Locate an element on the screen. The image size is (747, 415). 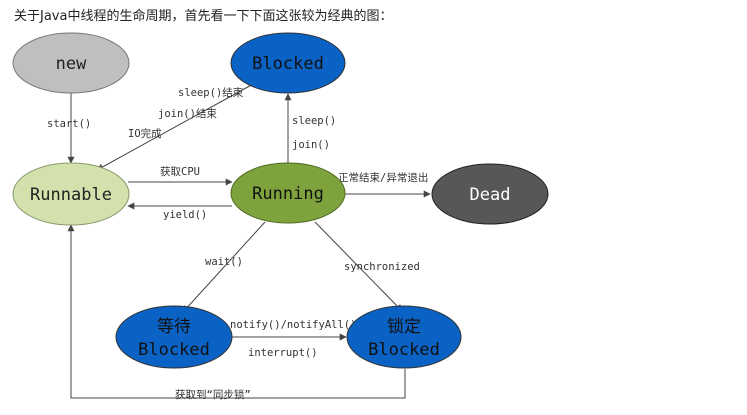
label-get-cpu: 获取CPU is located at coordinates (180, 172).